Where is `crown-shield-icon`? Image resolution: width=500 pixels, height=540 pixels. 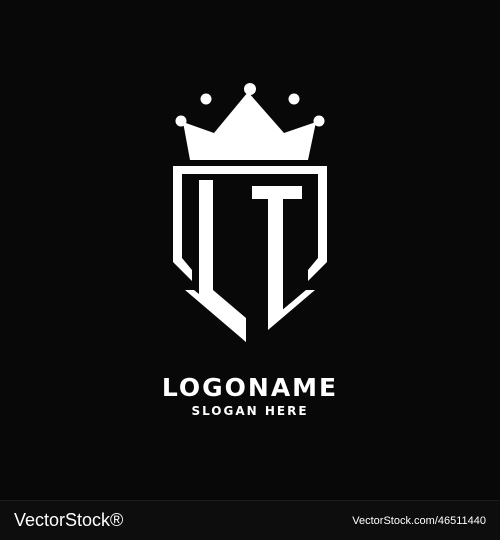
crown-shield-icon is located at coordinates (250, 212).